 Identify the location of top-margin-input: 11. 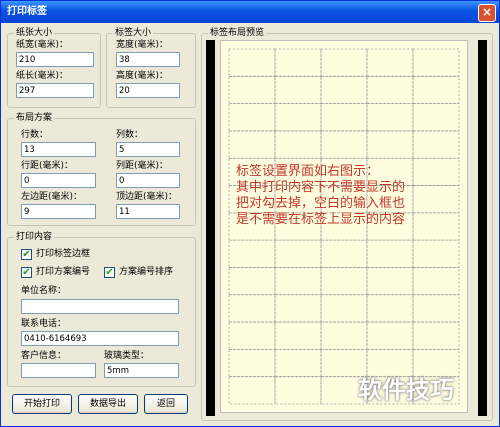
(148, 211).